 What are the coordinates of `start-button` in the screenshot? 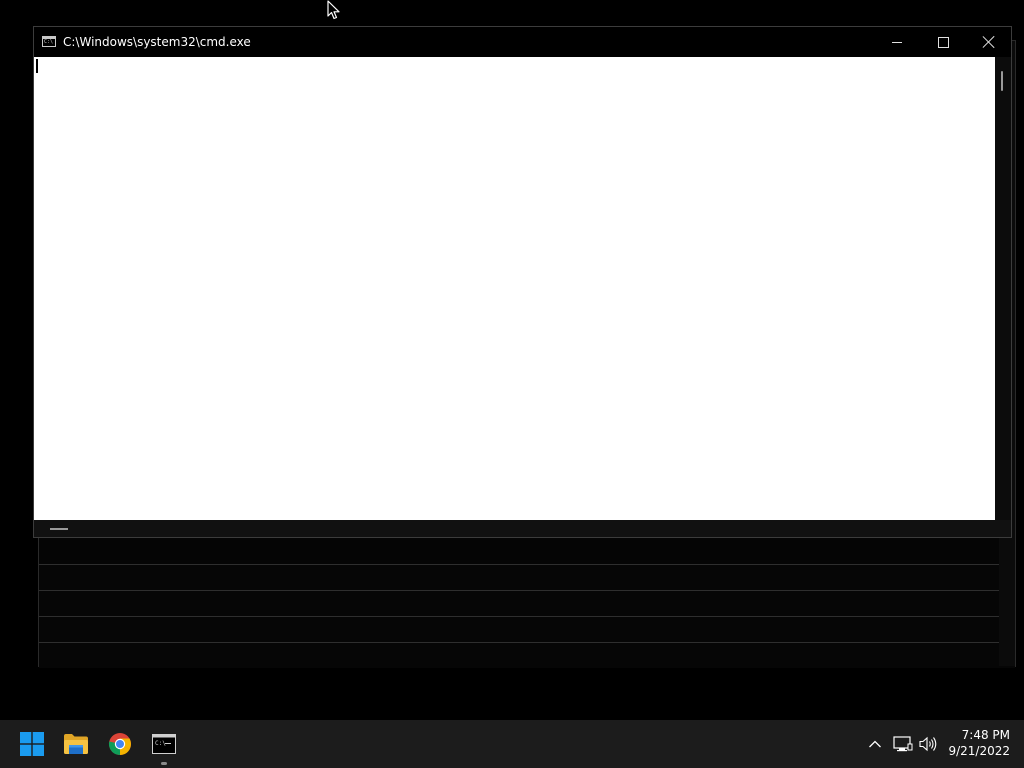 It's located at (32, 744).